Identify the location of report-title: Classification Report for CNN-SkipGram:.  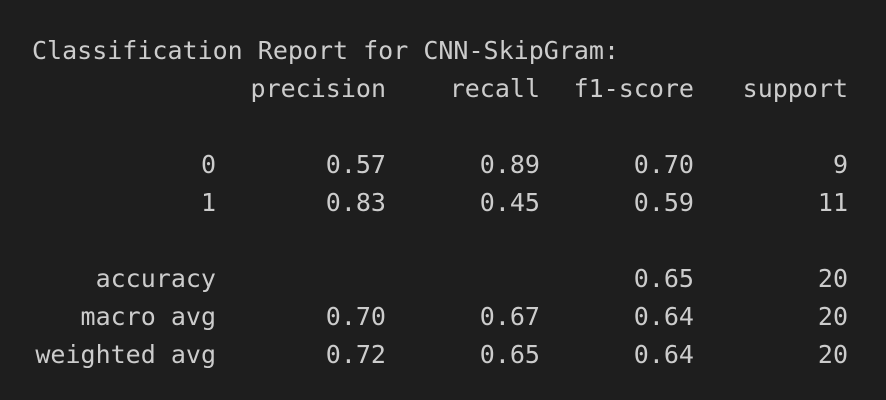
(325, 50).